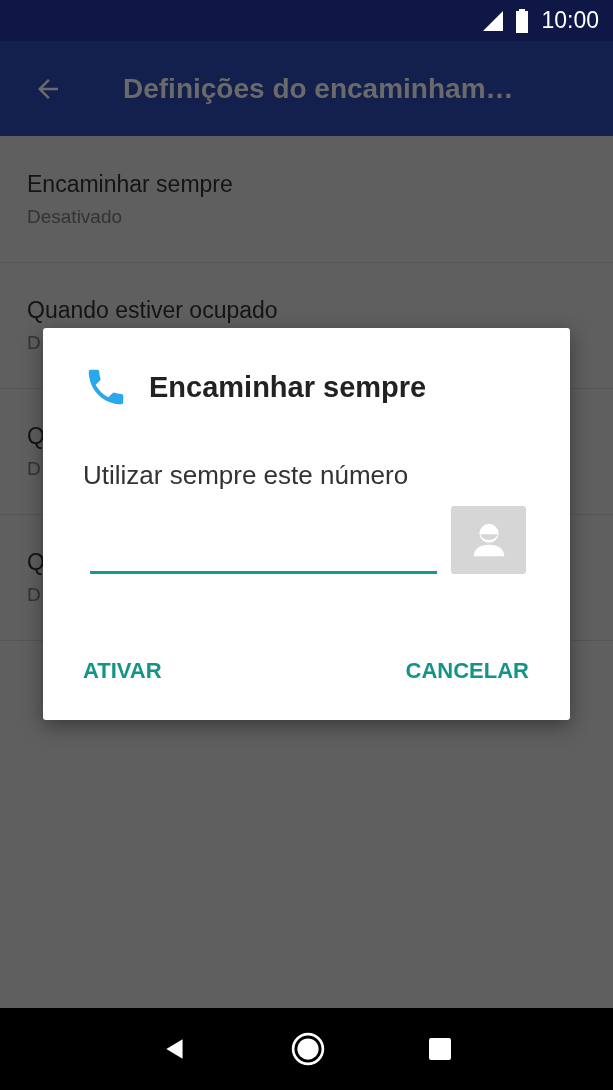 Image resolution: width=613 pixels, height=1090 pixels. What do you see at coordinates (122, 671) in the screenshot?
I see `dialog-button: ATIVAR` at bounding box center [122, 671].